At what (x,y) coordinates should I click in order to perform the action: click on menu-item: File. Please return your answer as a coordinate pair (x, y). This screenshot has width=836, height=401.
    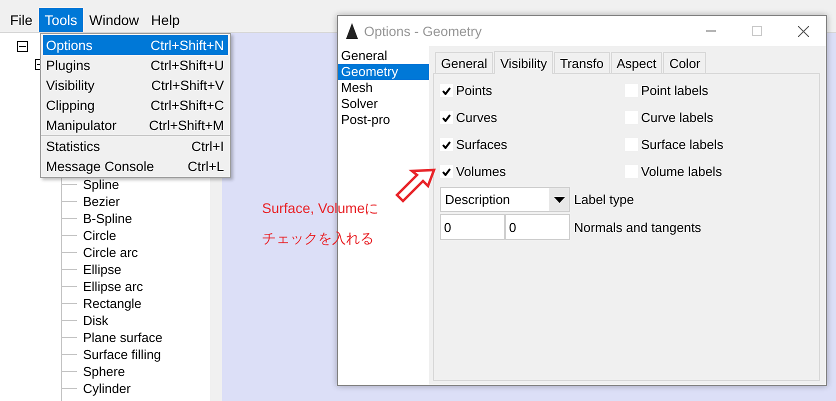
    Looking at the image, I should click on (21, 20).